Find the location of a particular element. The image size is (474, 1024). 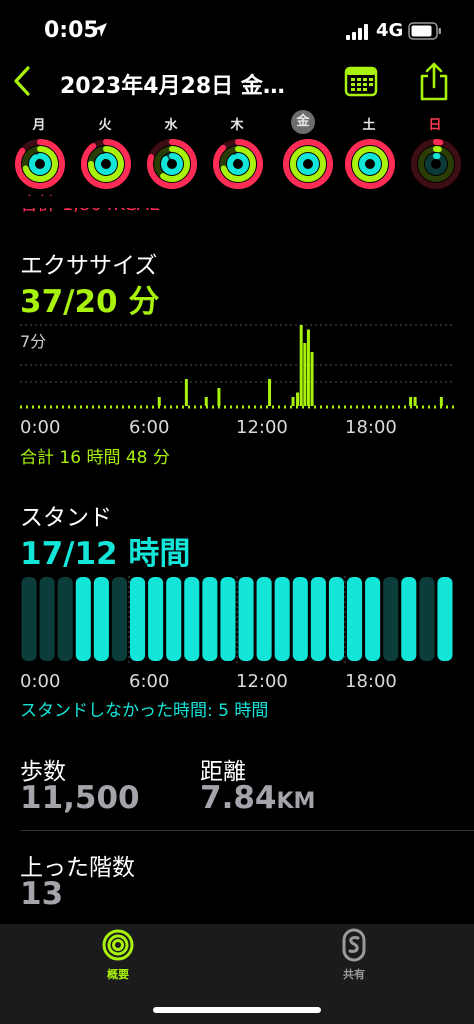

distance-value: 7.84 is located at coordinates (238, 798).